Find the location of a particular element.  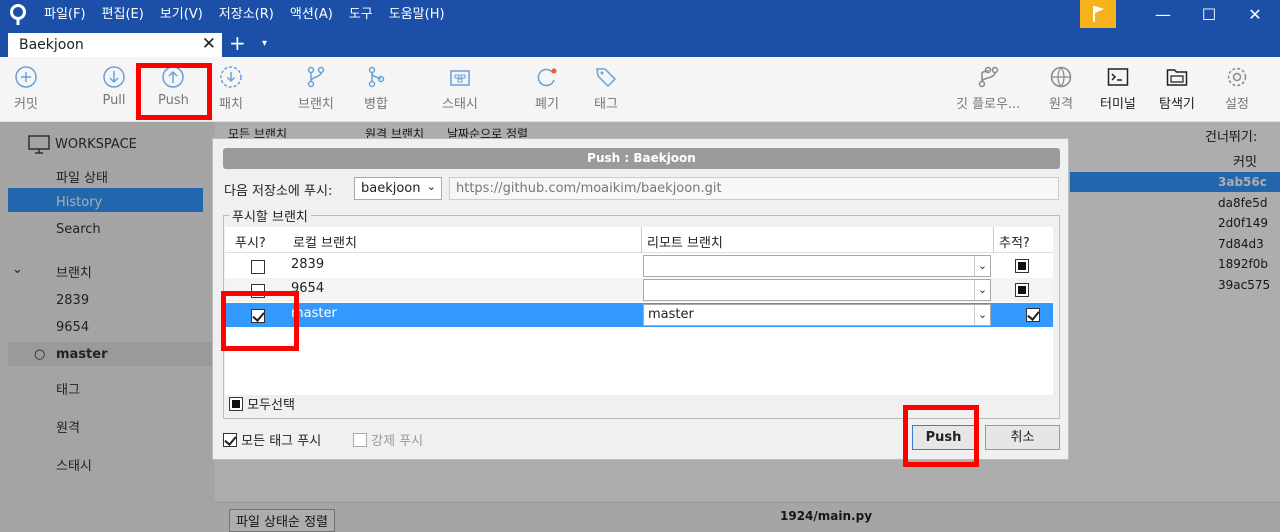

gitflow-icon is located at coordinates (988, 77).